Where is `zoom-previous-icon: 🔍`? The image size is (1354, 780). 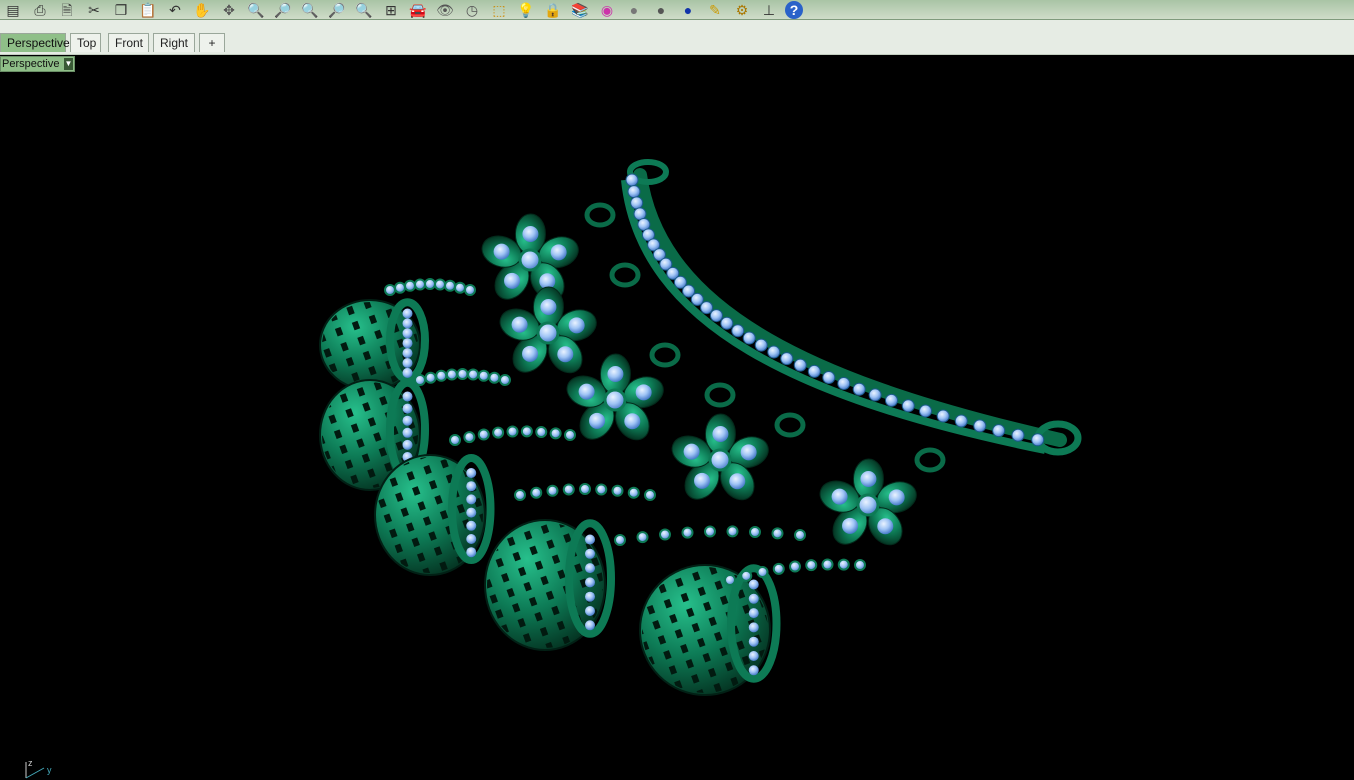
zoom-previous-icon: 🔍 is located at coordinates (364, 10).